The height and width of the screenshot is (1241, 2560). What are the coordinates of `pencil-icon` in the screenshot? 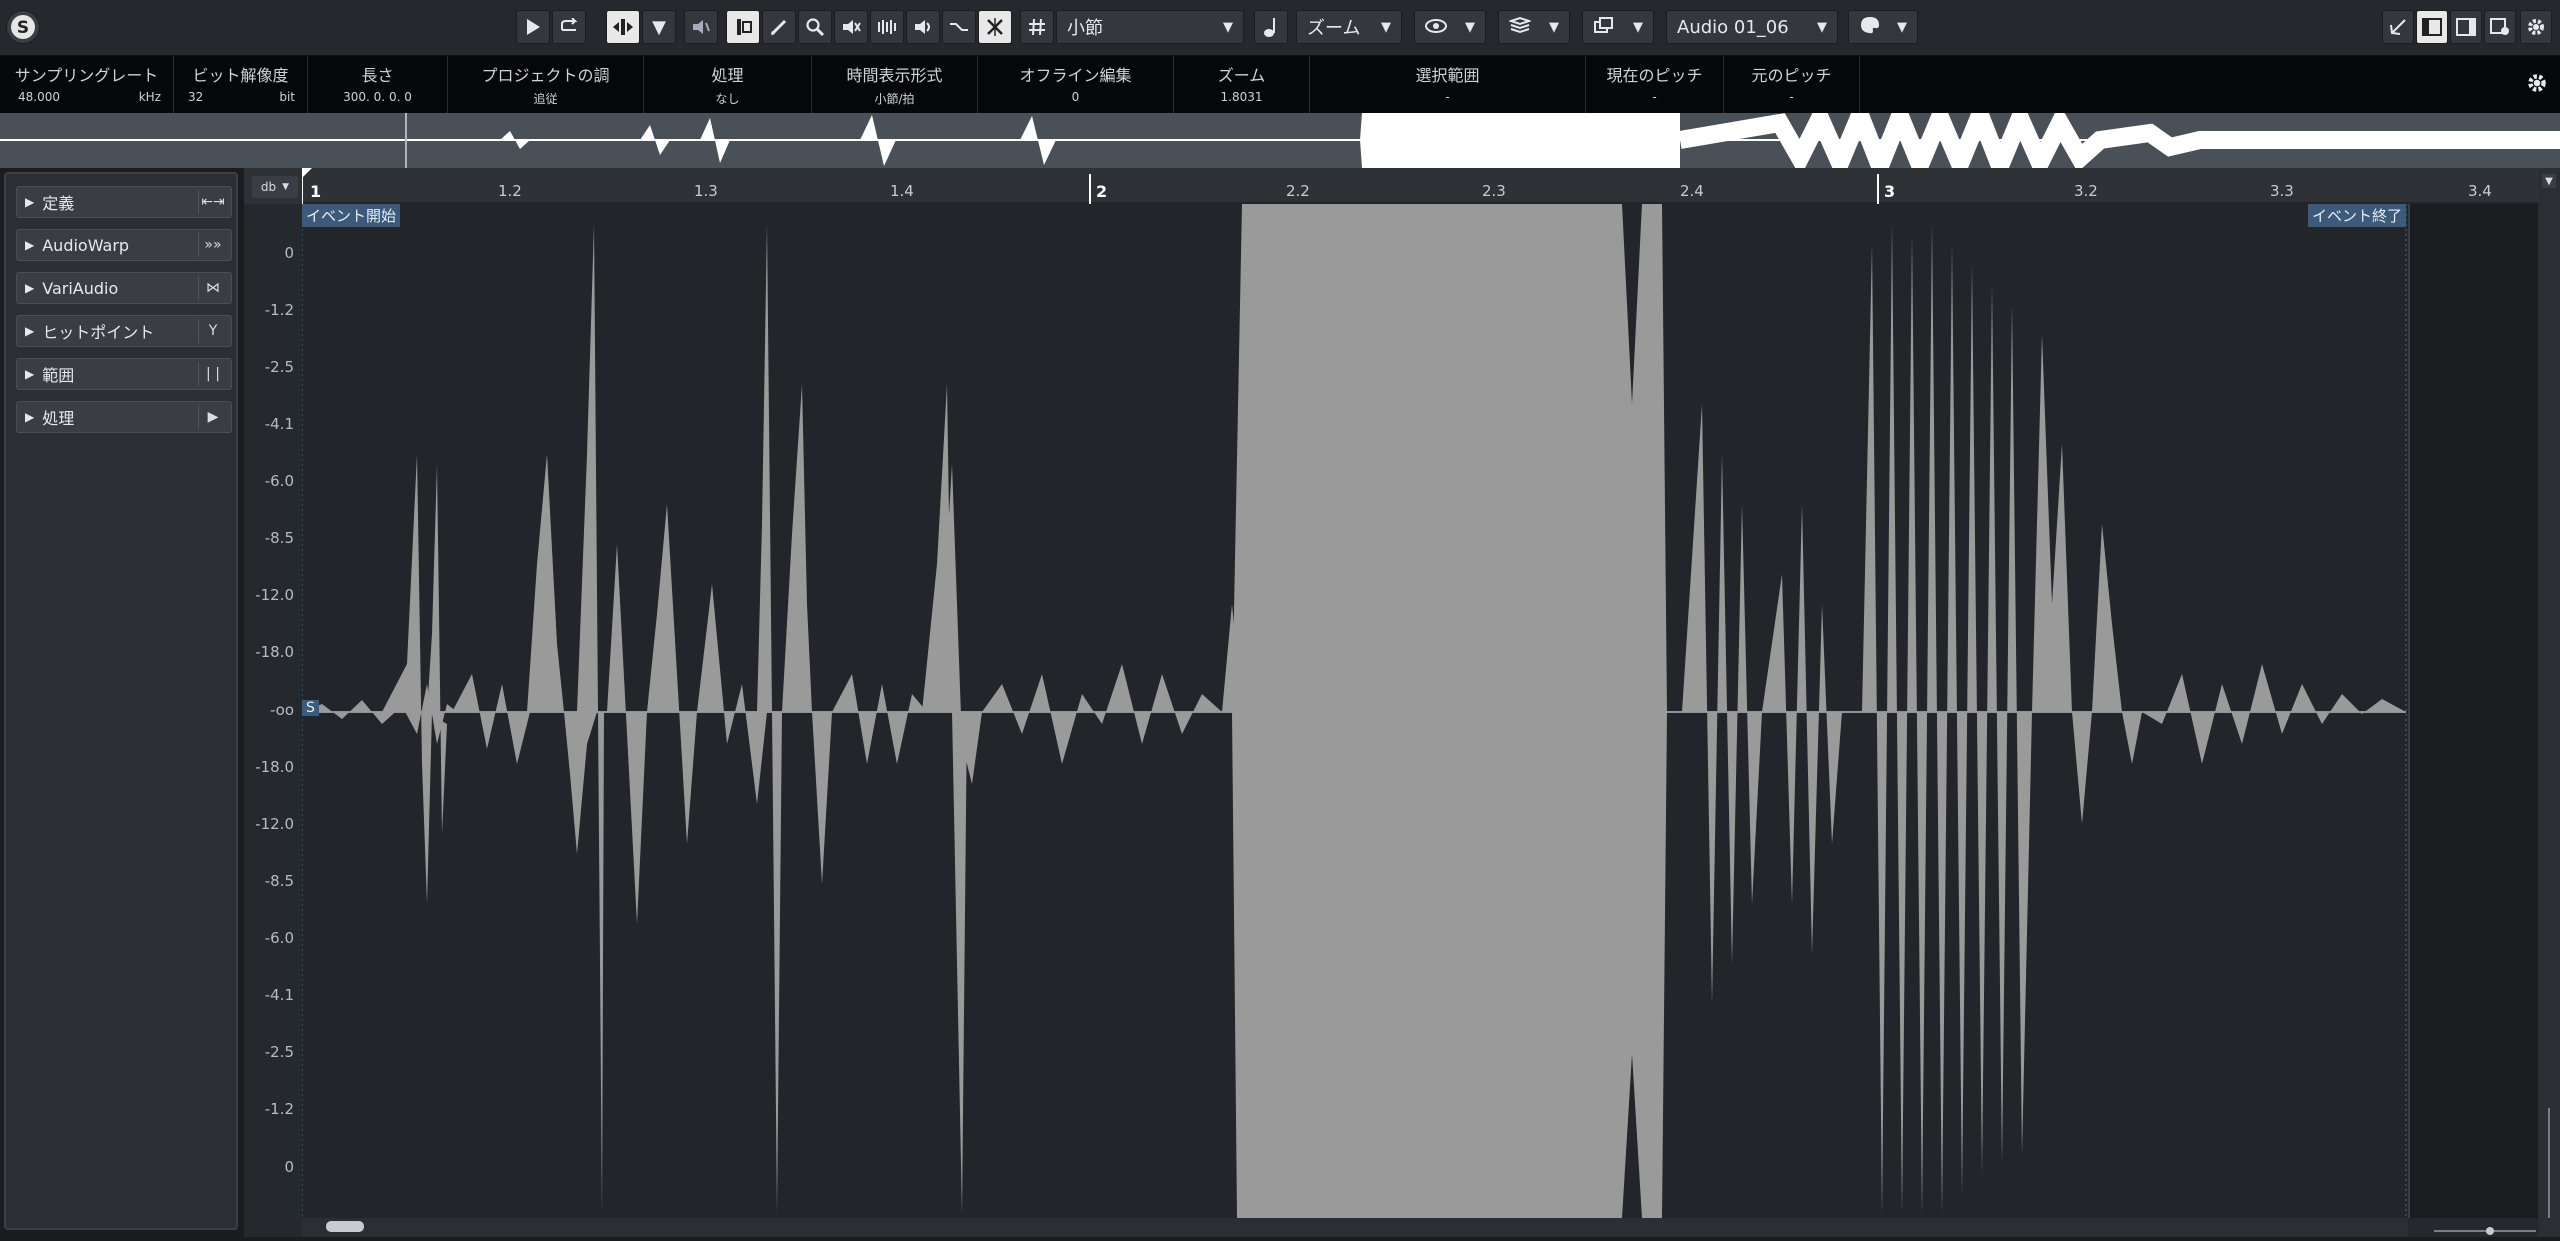 It's located at (779, 27).